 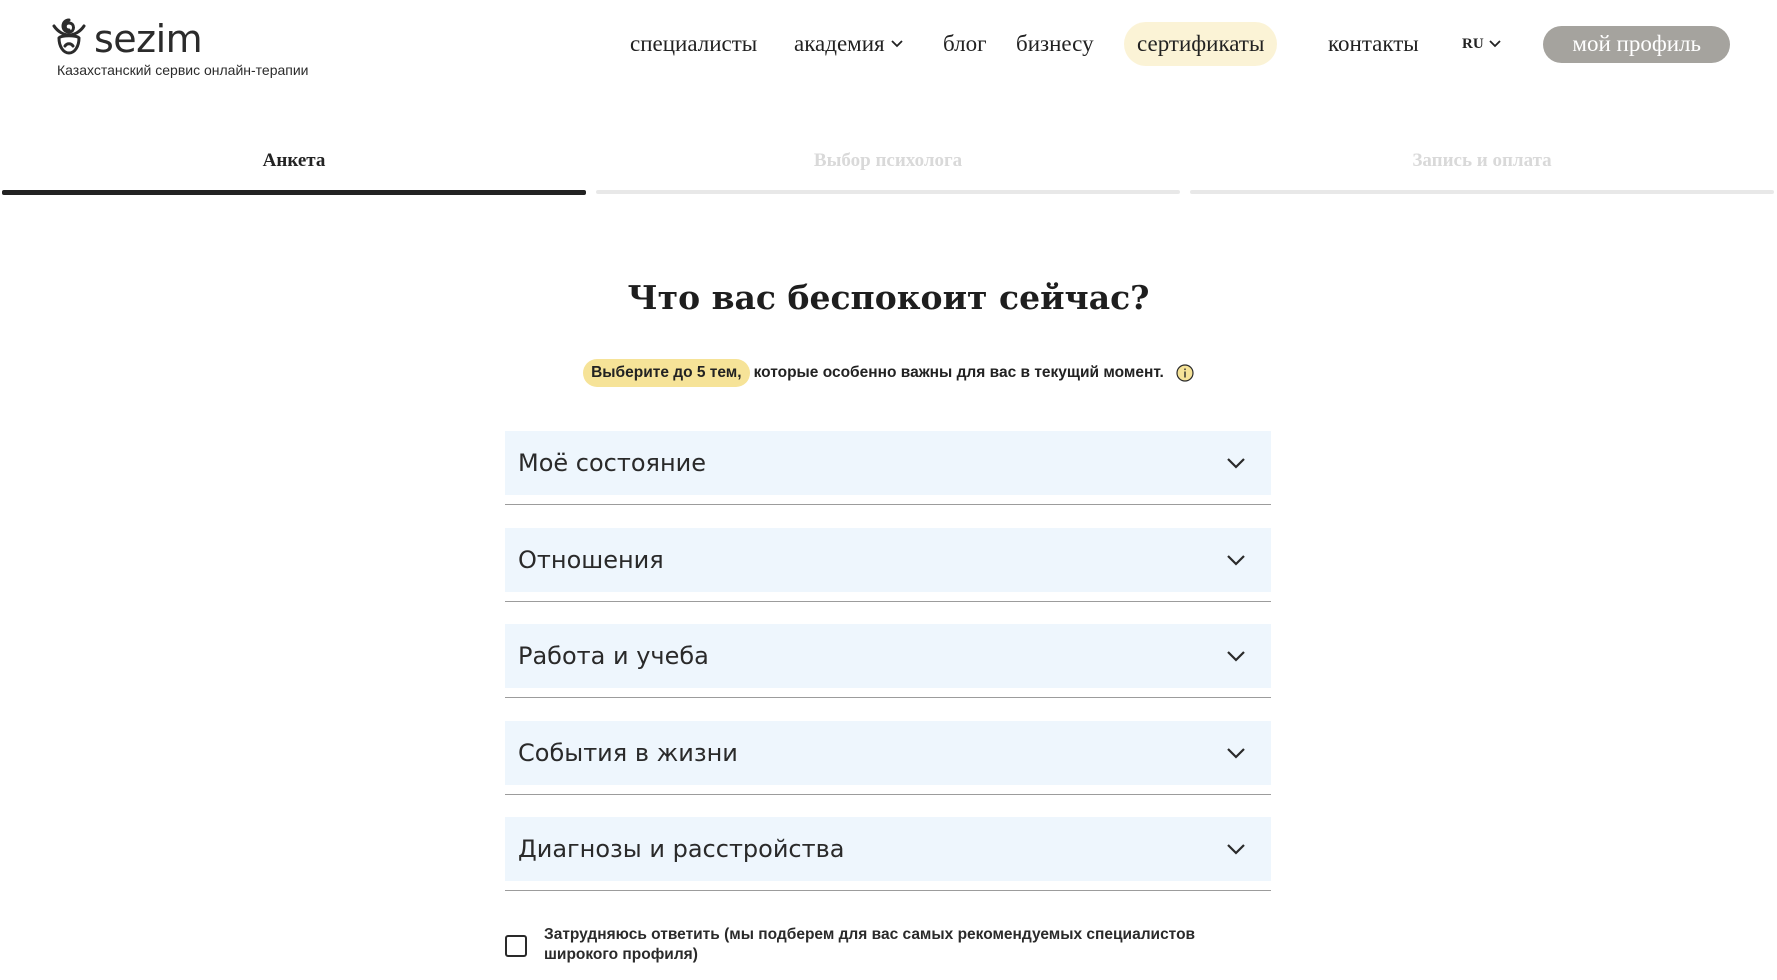 I want to click on step-questionnaire: Анкета, so click(x=294, y=172).